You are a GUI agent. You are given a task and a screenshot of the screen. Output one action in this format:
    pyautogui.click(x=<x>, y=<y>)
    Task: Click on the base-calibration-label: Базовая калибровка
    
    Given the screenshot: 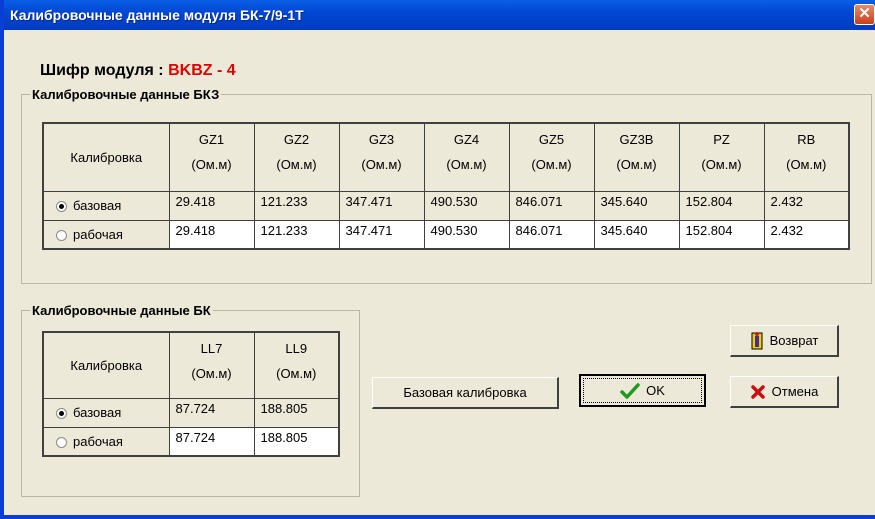 What is the action you would take?
    pyautogui.click(x=465, y=392)
    